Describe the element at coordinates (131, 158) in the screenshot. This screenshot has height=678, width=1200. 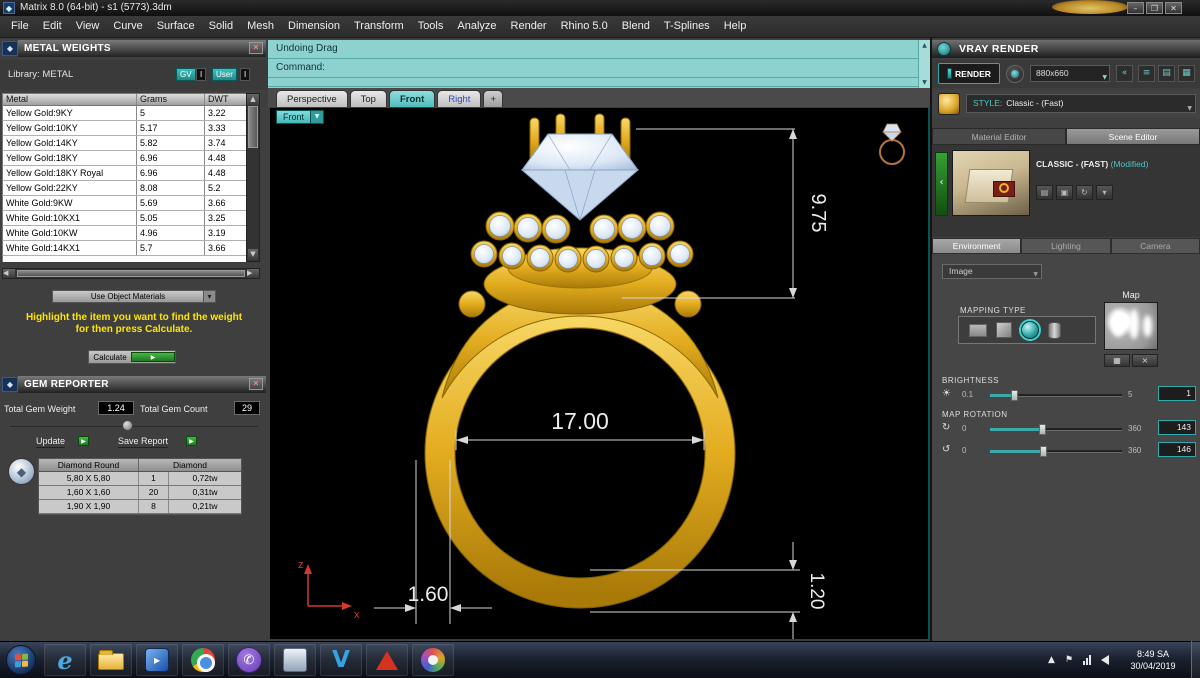
I see `metal-table-row: Yellow Gold:18KY 6.96 4.48` at that location.